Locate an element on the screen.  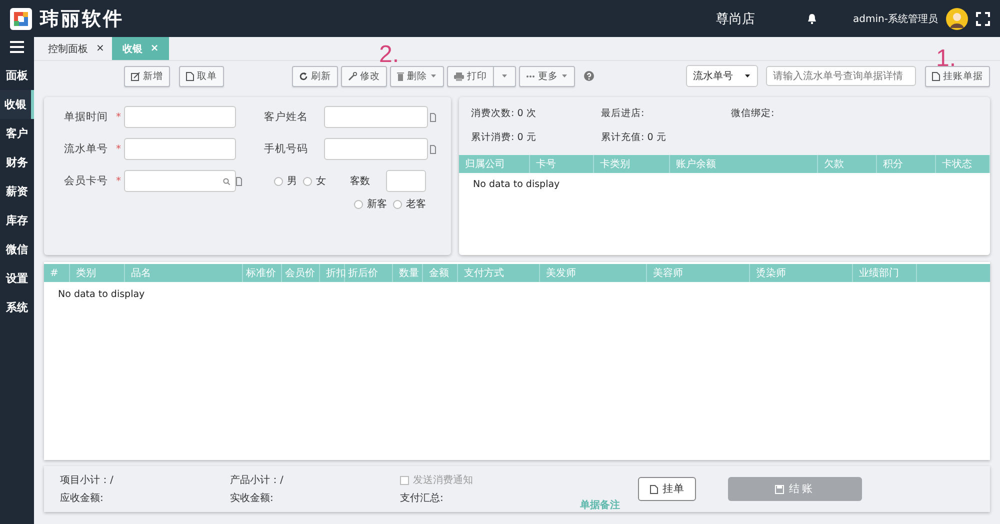
trash-icon is located at coordinates (400, 76).